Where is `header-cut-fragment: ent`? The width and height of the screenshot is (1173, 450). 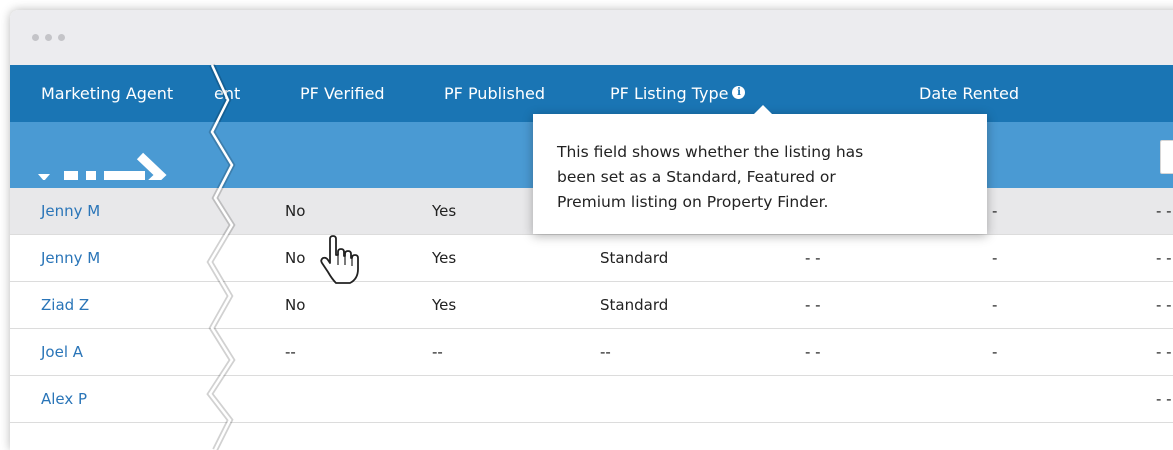 header-cut-fragment: ent is located at coordinates (227, 93).